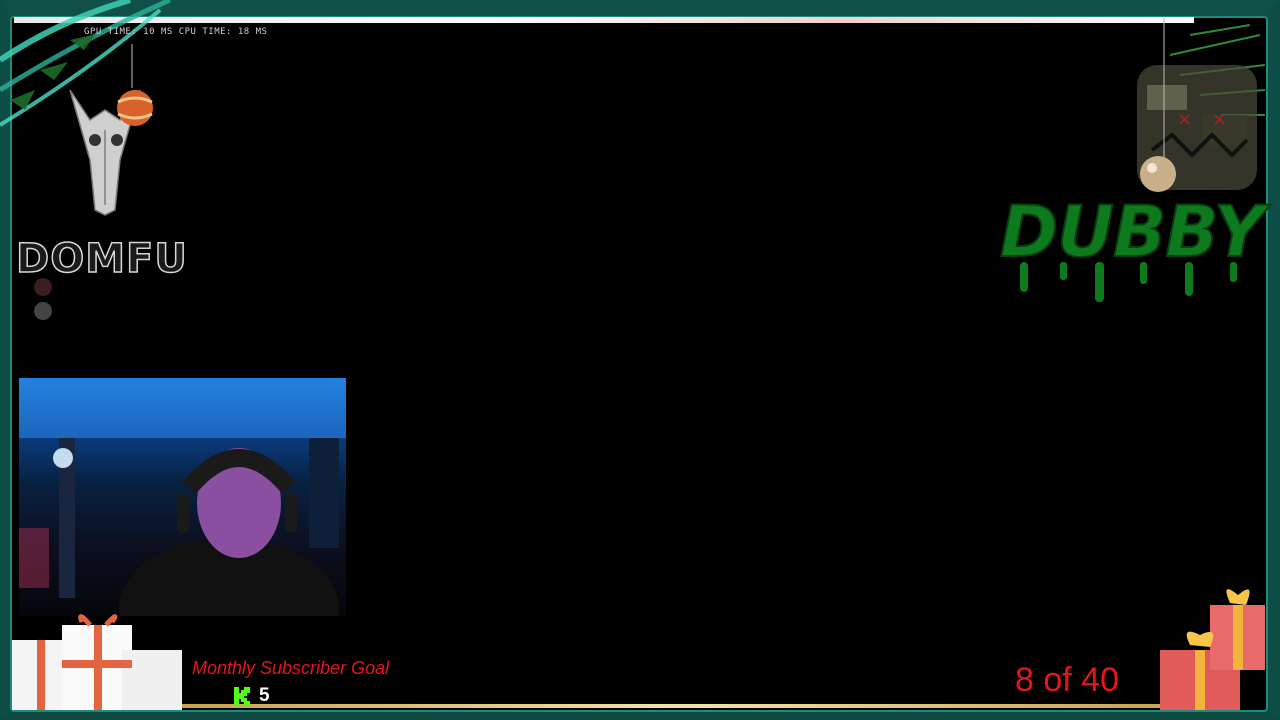 This screenshot has width=1280, height=720. Describe the element at coordinates (1212, 649) in the screenshot. I see `gift-boxes-right` at that location.